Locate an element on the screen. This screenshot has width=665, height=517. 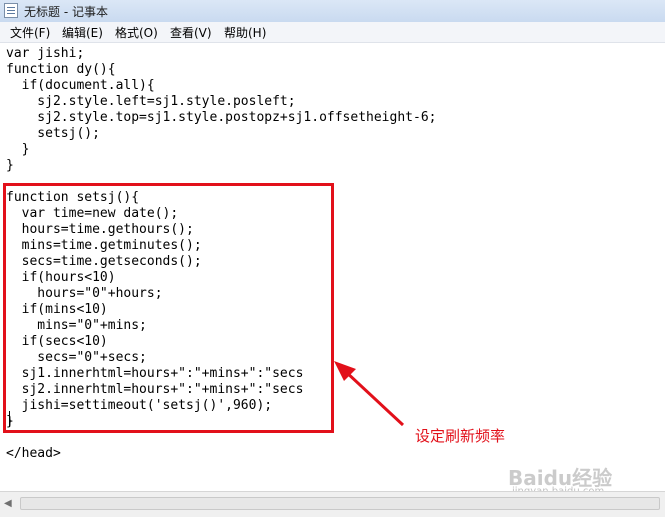
annotation-label: 设定刷新频率 is located at coordinates (460, 436).